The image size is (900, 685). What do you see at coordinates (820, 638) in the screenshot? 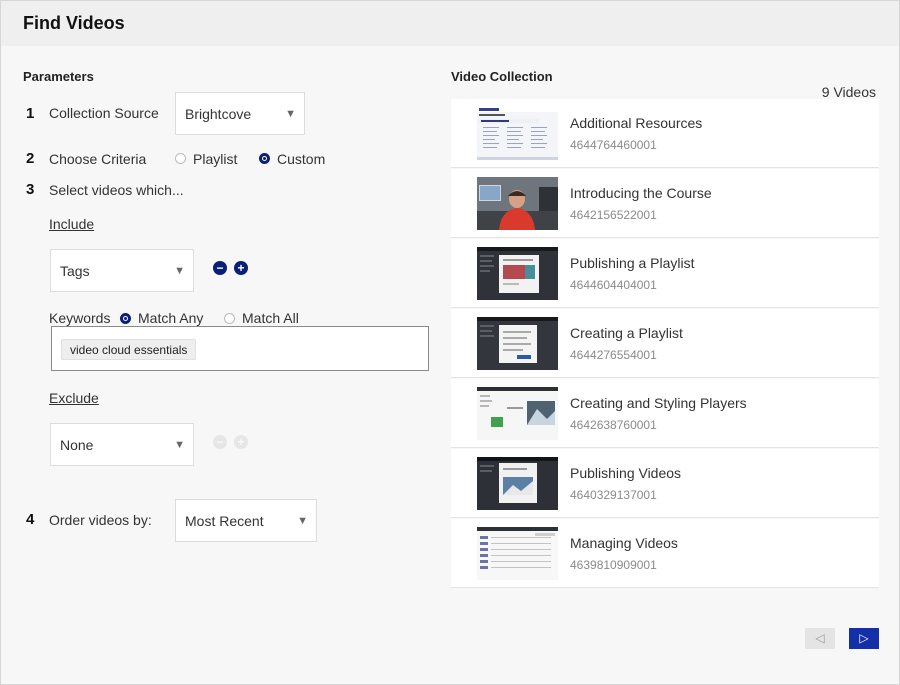
I see `previous-page-button: ◁` at bounding box center [820, 638].